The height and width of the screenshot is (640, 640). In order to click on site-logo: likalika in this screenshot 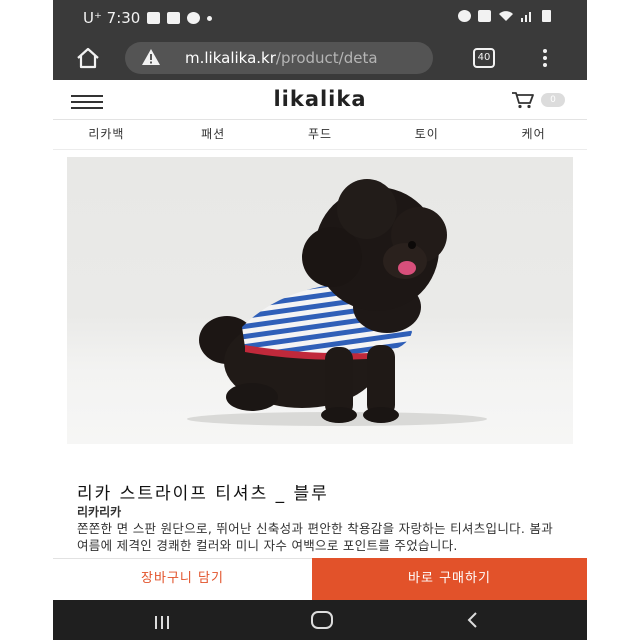, I will do `click(320, 99)`.